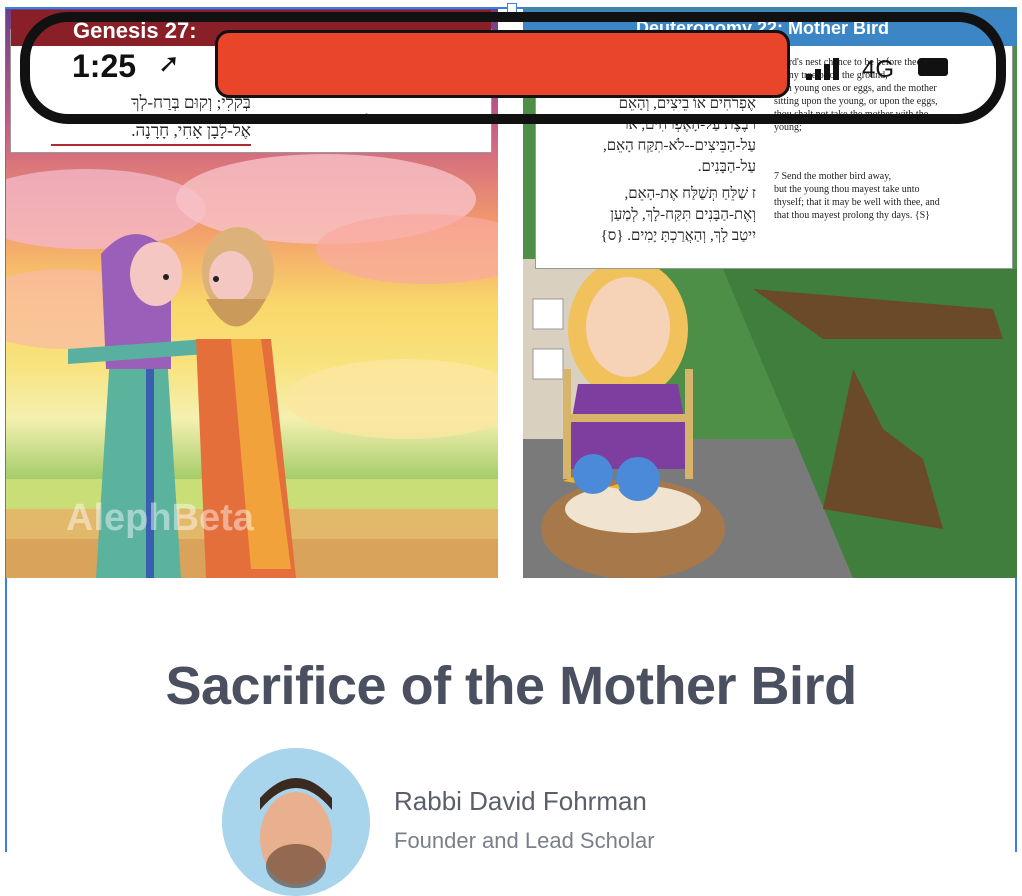  What do you see at coordinates (726, 167) in the screenshot?
I see `hebrew-line: עַל-הַבָּנִים.` at bounding box center [726, 167].